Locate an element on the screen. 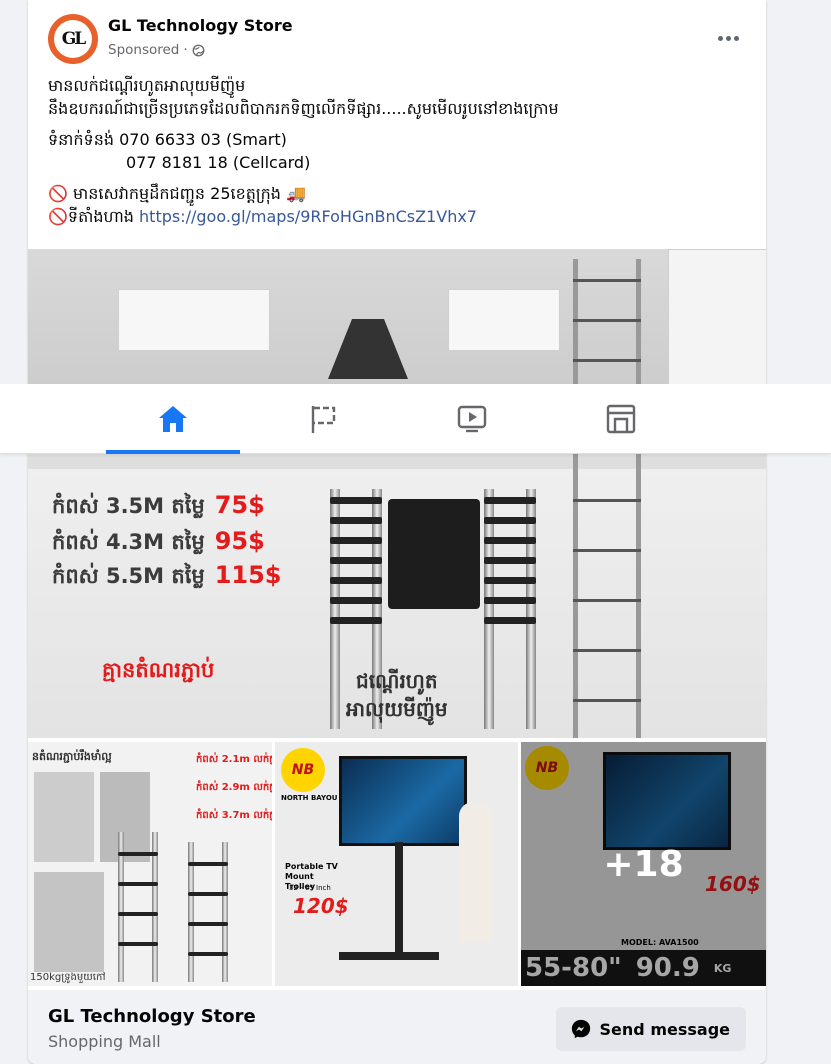 The width and height of the screenshot is (831, 1064). avatar-logo-text: GL is located at coordinates (73, 39).